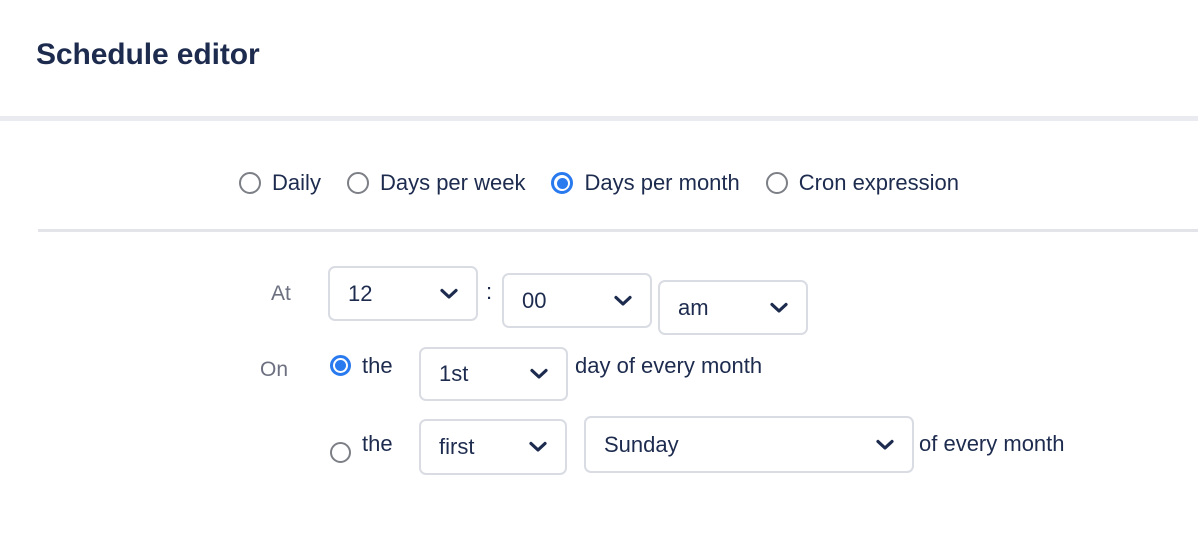  Describe the element at coordinates (493, 374) in the screenshot. I see `day-of-month-select: 1st` at that location.